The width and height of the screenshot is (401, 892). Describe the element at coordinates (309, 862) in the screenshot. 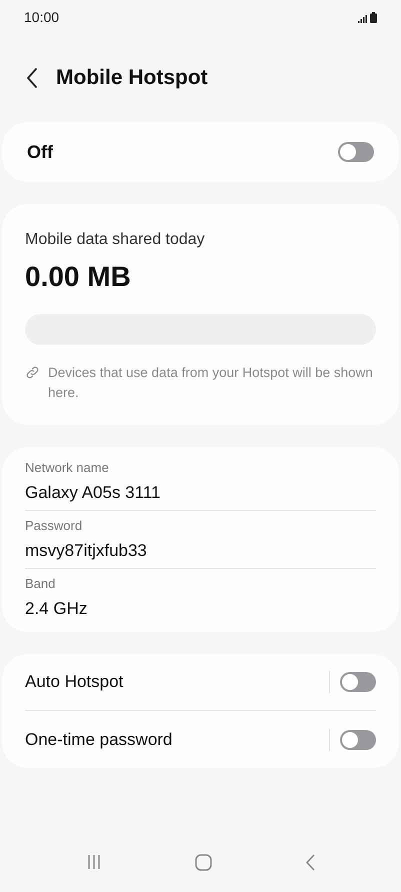

I see `back-nav-icon` at that location.